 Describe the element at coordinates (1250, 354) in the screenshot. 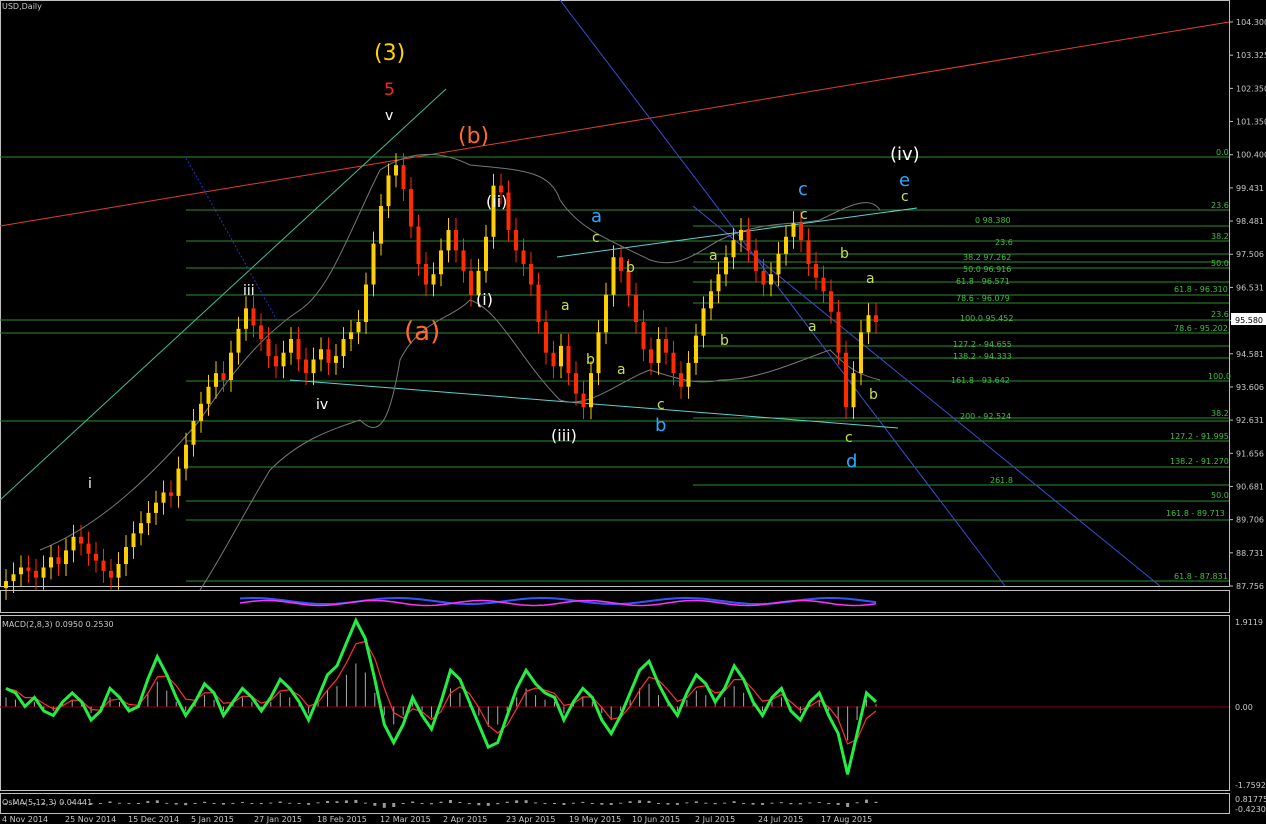

I see `price-tick-label: 94.581` at that location.